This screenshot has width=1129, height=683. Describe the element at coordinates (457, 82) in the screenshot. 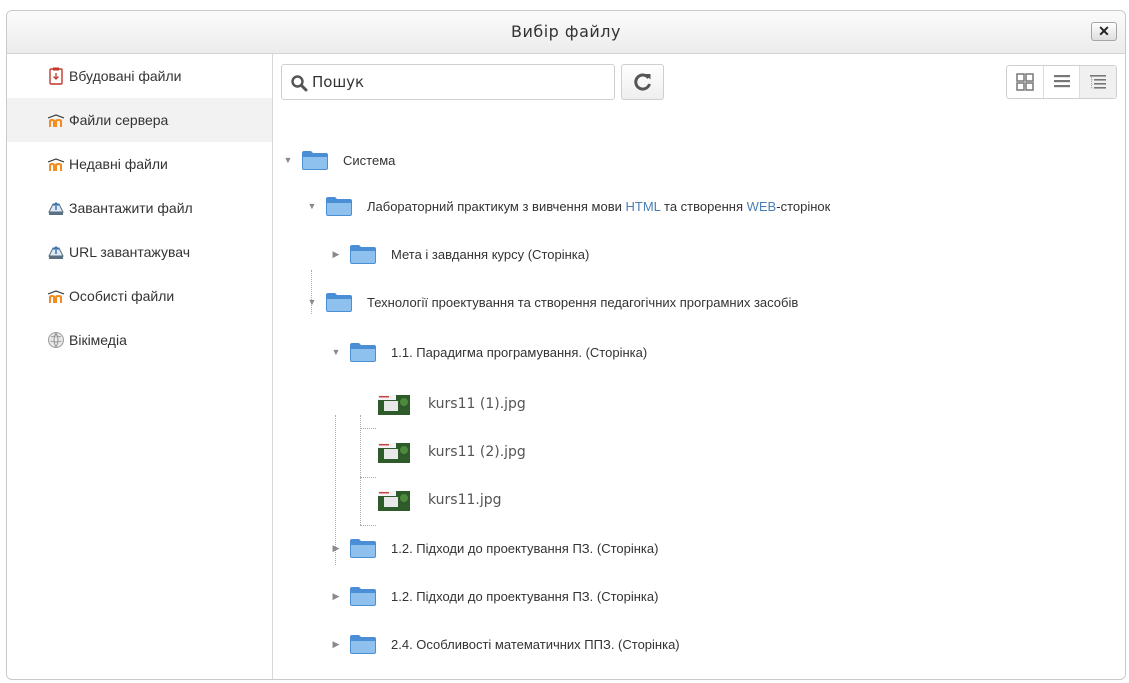

I see `search-input` at that location.